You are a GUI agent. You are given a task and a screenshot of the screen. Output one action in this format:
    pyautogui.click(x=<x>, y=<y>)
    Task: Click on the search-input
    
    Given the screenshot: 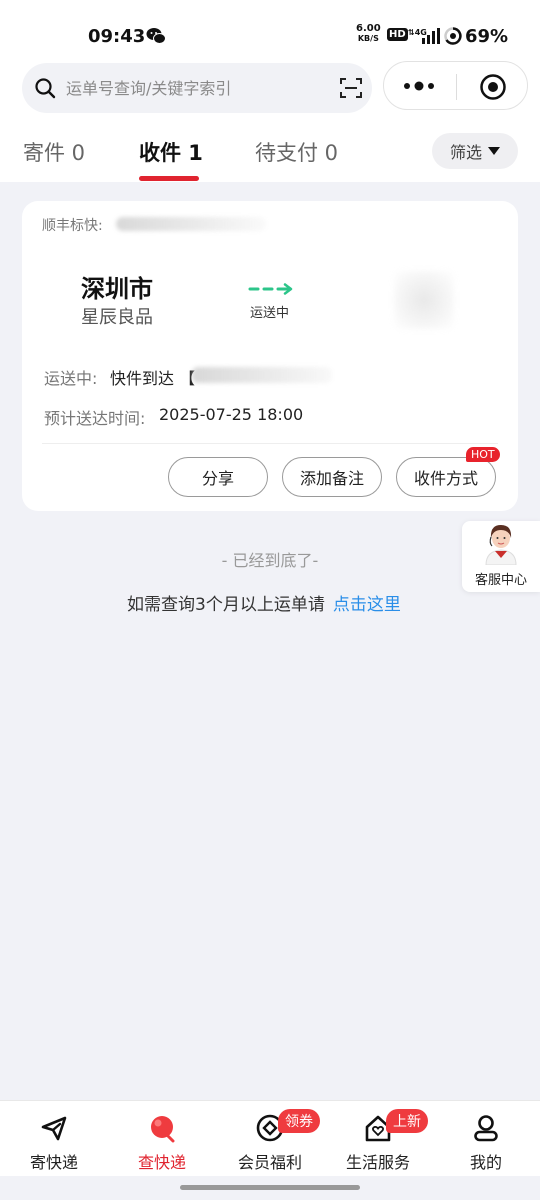 What is the action you would take?
    pyautogui.click(x=196, y=88)
    